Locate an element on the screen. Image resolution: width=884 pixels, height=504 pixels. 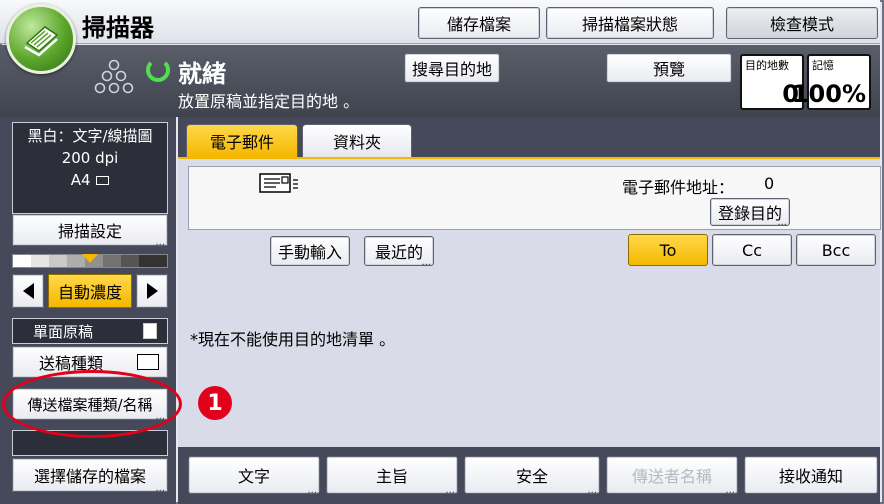
tab-folder: 資料夾 is located at coordinates (357, 140).